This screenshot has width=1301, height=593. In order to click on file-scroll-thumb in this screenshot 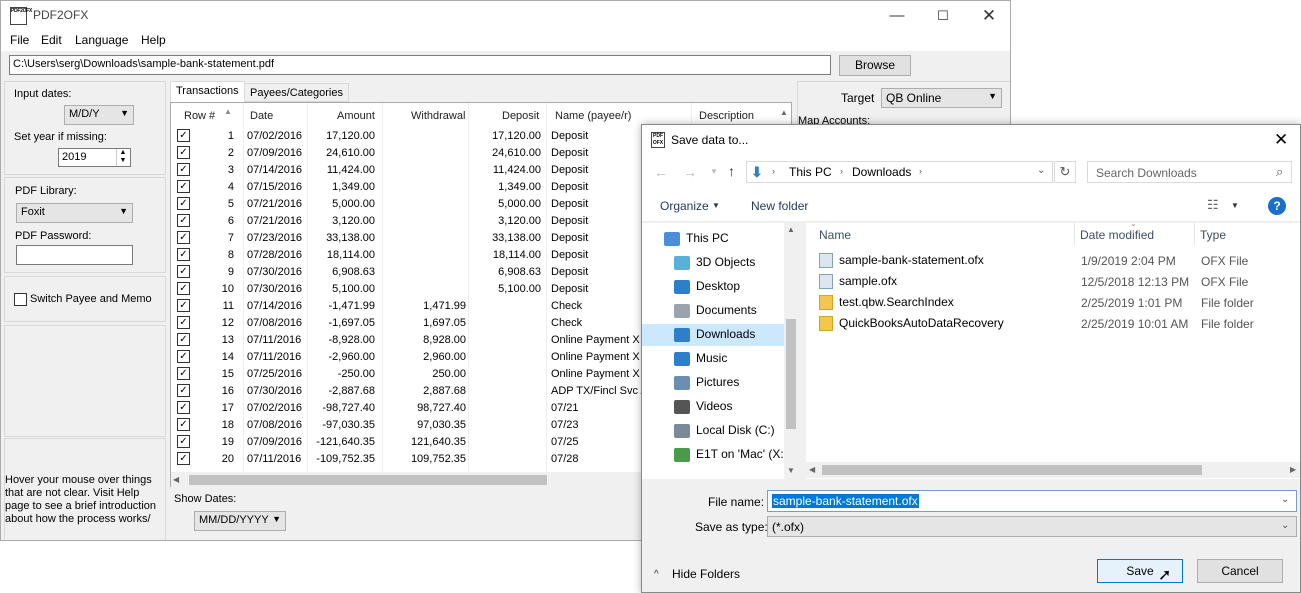, I will do `click(1012, 470)`.